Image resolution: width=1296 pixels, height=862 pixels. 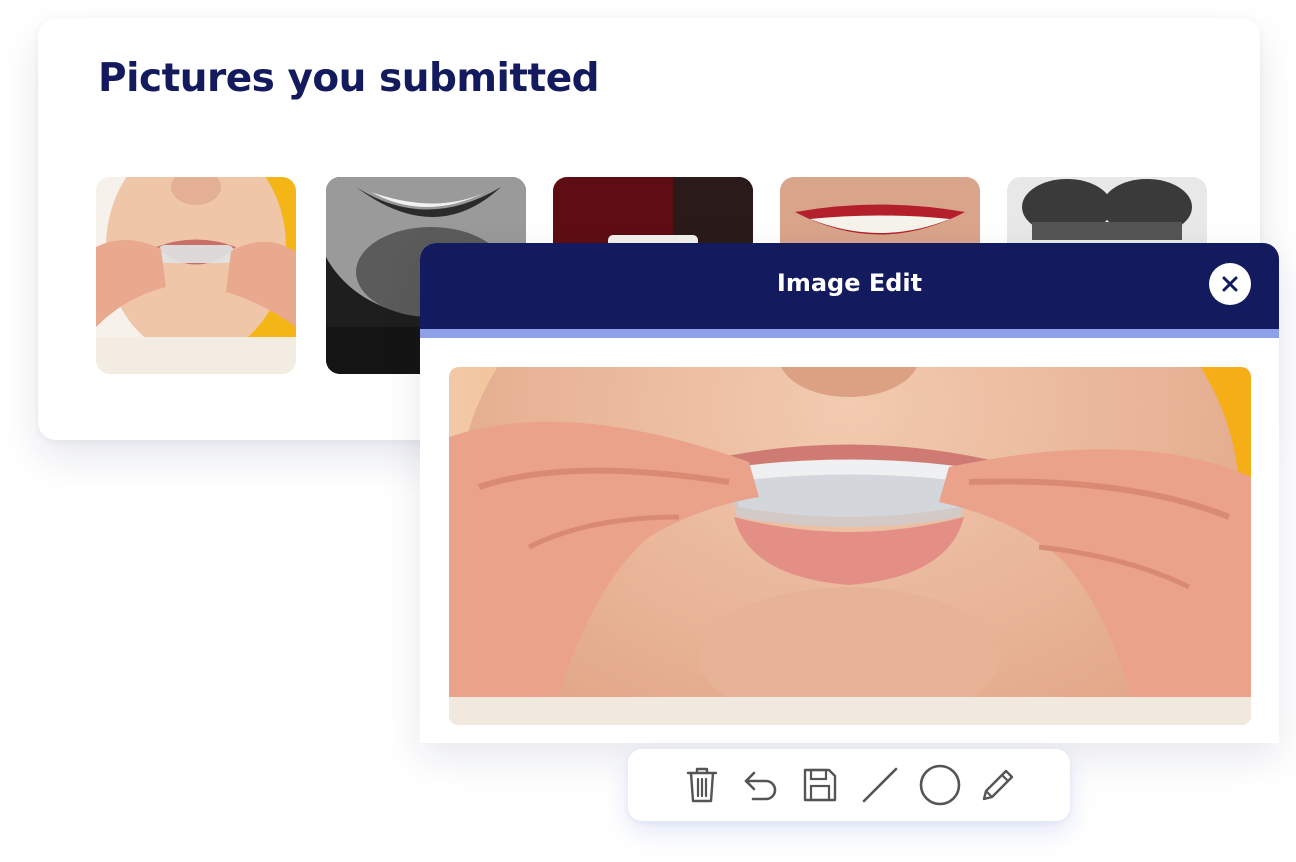 I want to click on save-button, so click(x=820, y=785).